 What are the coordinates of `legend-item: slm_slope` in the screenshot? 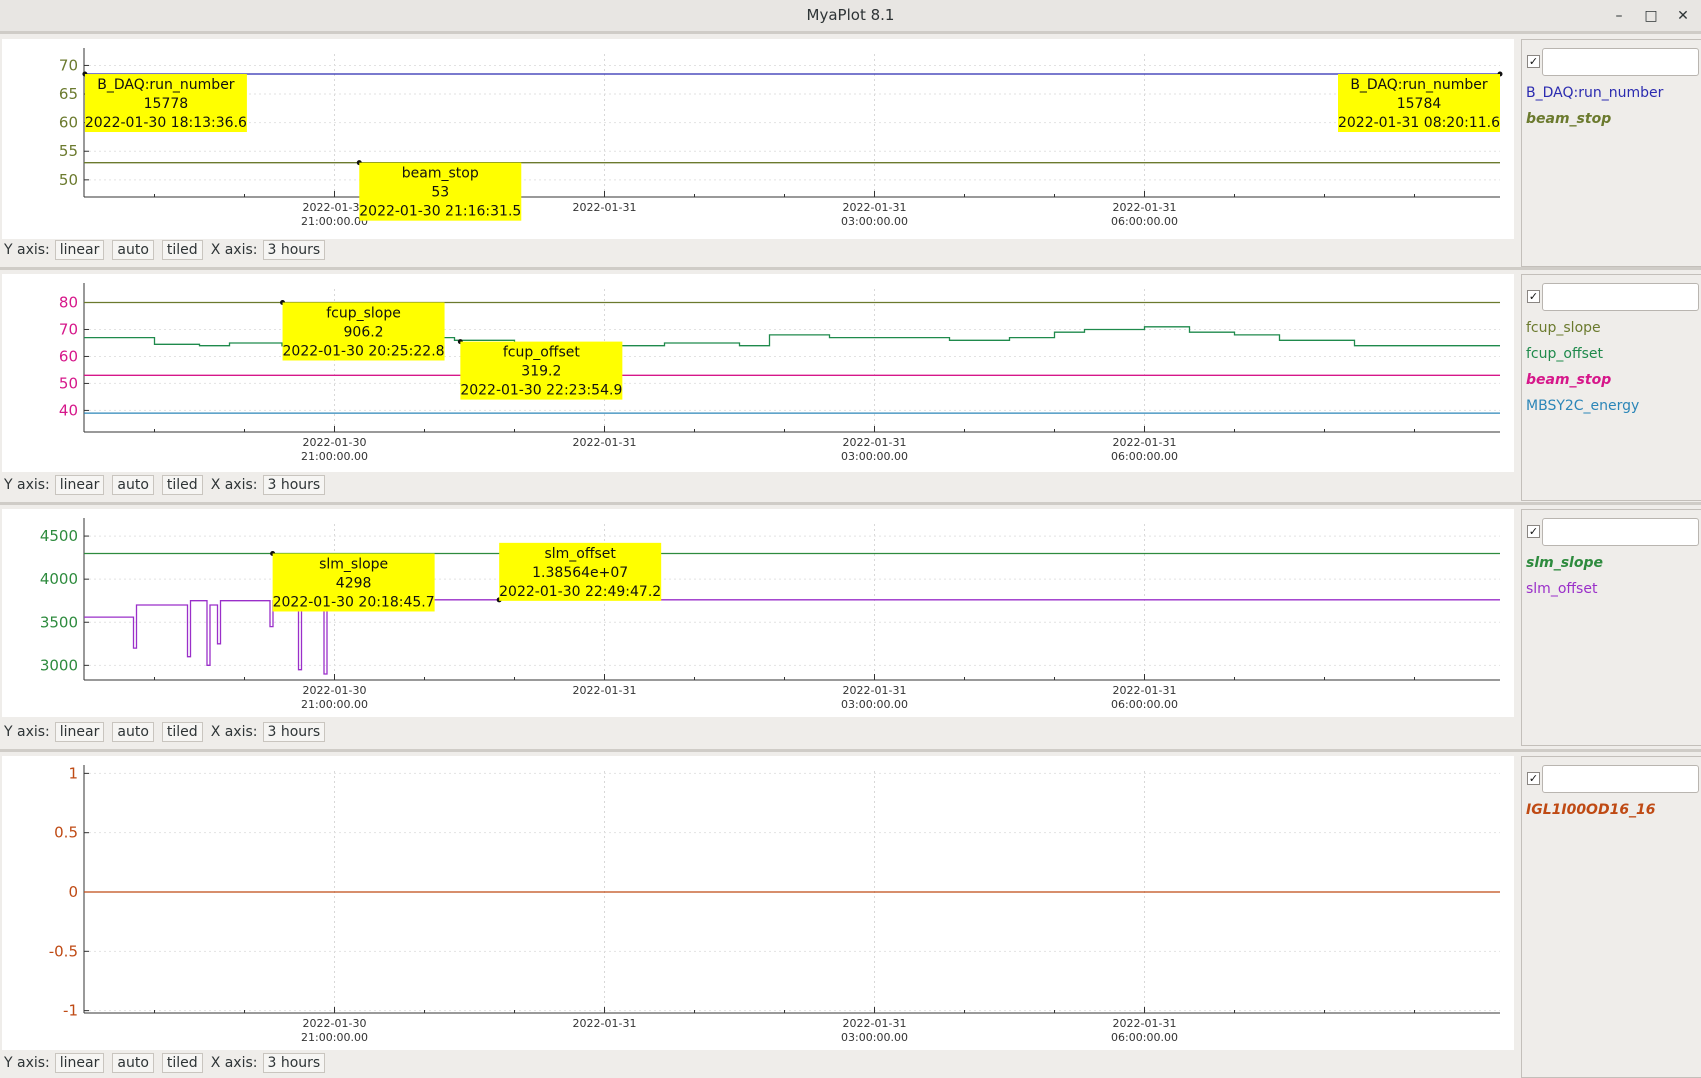 It's located at (1564, 563).